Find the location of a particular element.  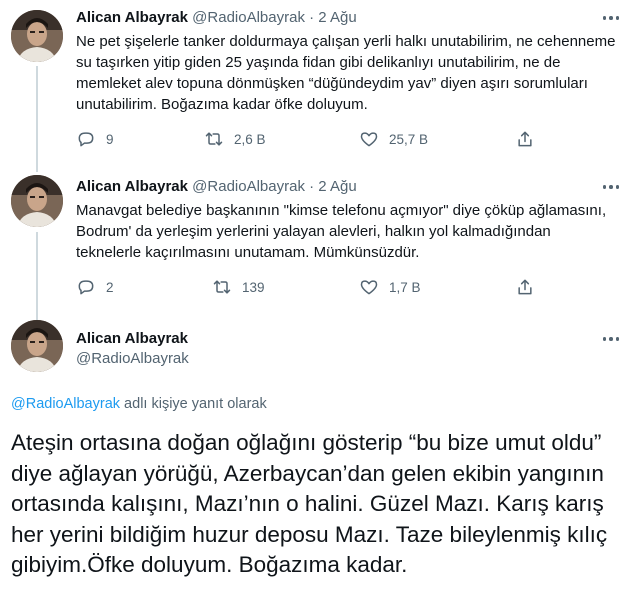

tweet-actions: 2 139 1,7 B is located at coordinates (311, 288).